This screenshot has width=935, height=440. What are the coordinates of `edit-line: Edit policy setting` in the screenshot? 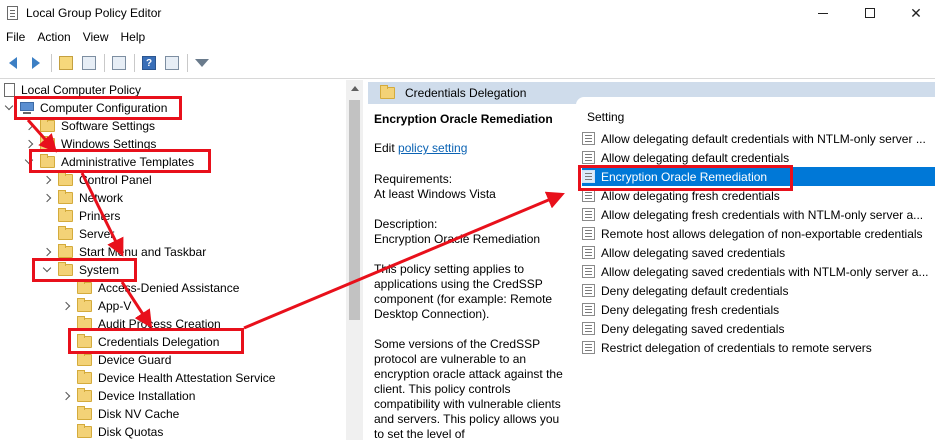 It's located at (472, 148).